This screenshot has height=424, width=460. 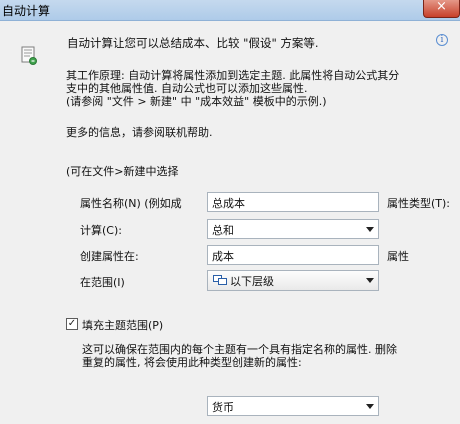 What do you see at coordinates (252, 281) in the screenshot?
I see `scope-select-value: 以下层级` at bounding box center [252, 281].